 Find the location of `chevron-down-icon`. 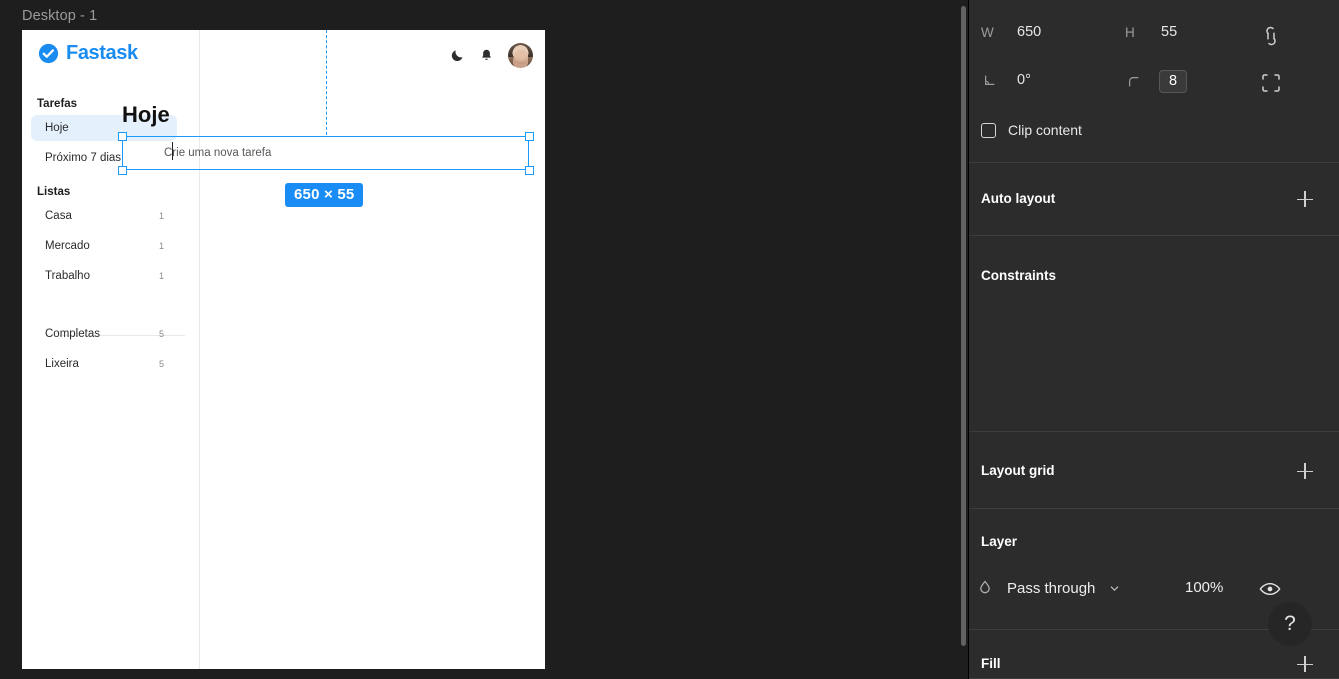

chevron-down-icon is located at coordinates (1114, 588).